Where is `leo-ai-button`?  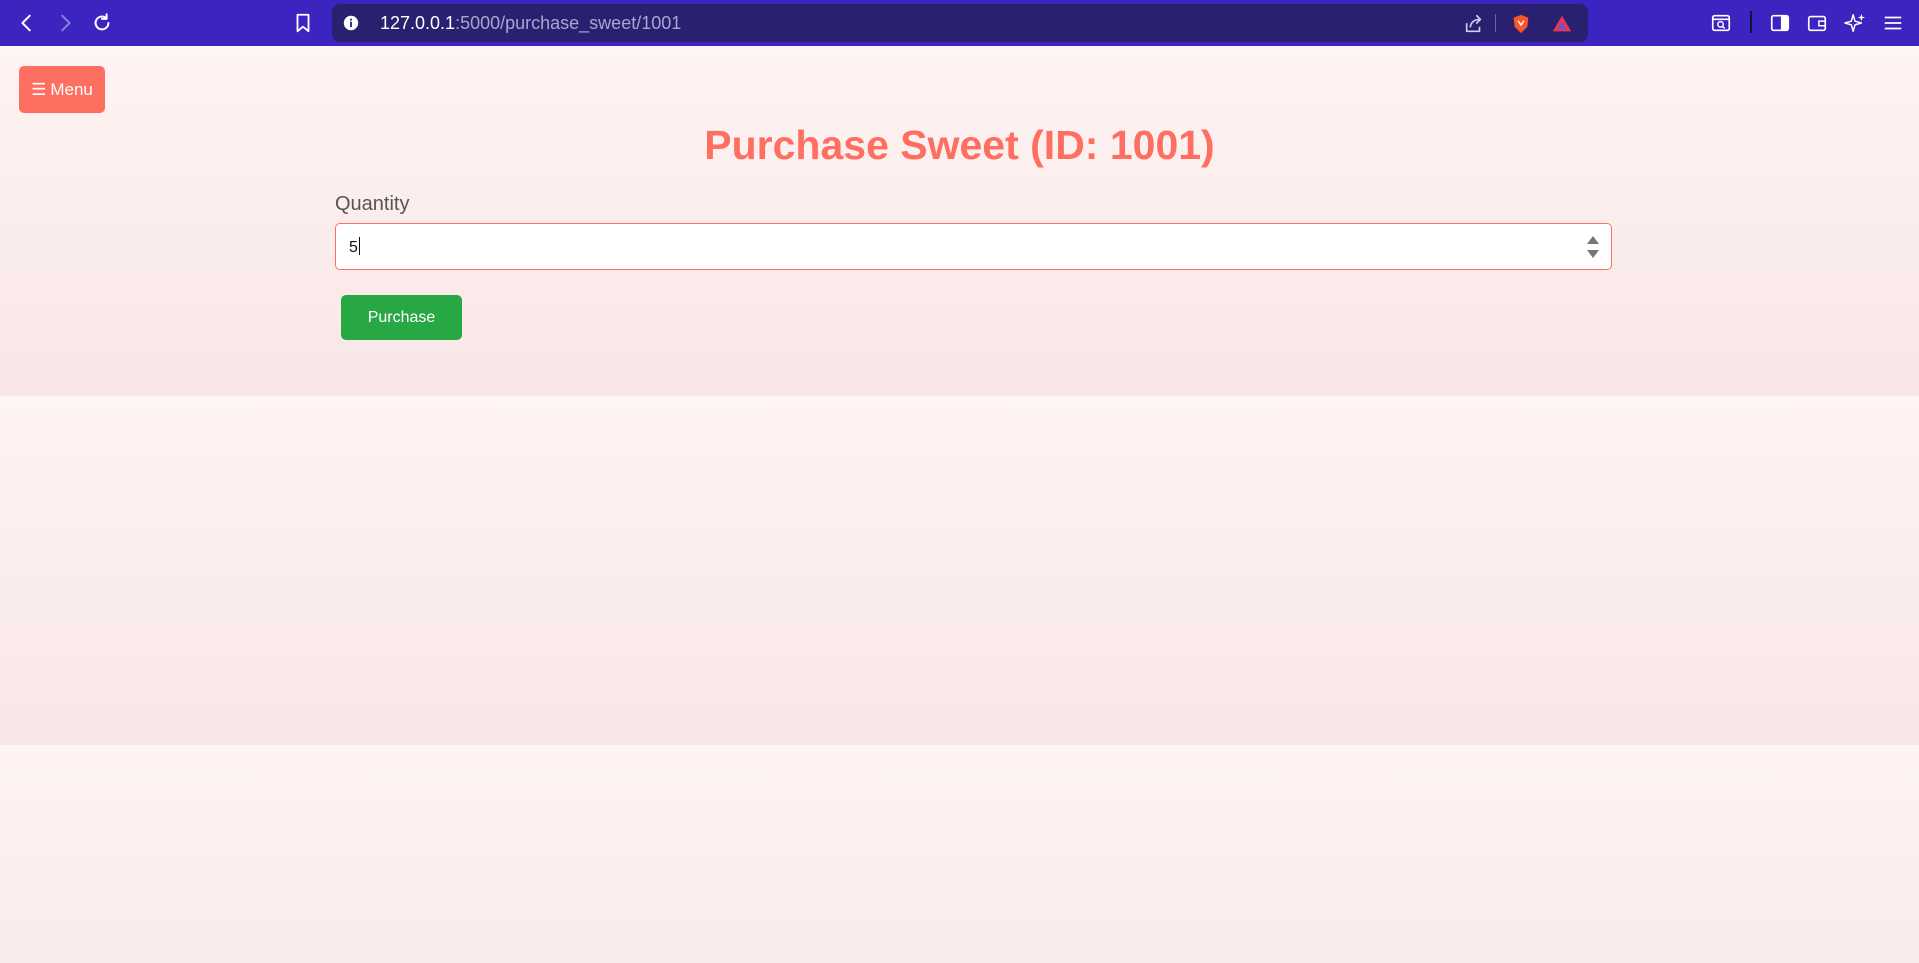 leo-ai-button is located at coordinates (1855, 23).